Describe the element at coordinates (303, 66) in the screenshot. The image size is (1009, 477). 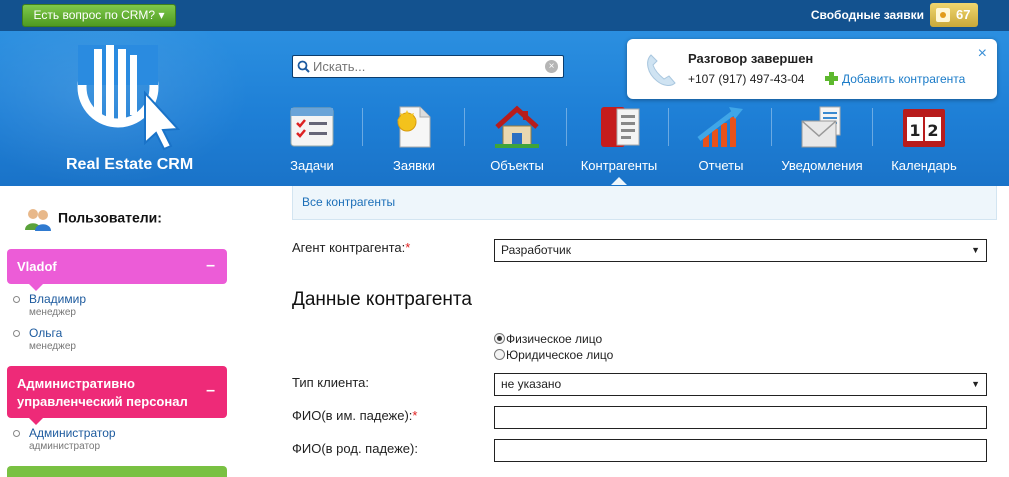
I see `search-icon` at that location.